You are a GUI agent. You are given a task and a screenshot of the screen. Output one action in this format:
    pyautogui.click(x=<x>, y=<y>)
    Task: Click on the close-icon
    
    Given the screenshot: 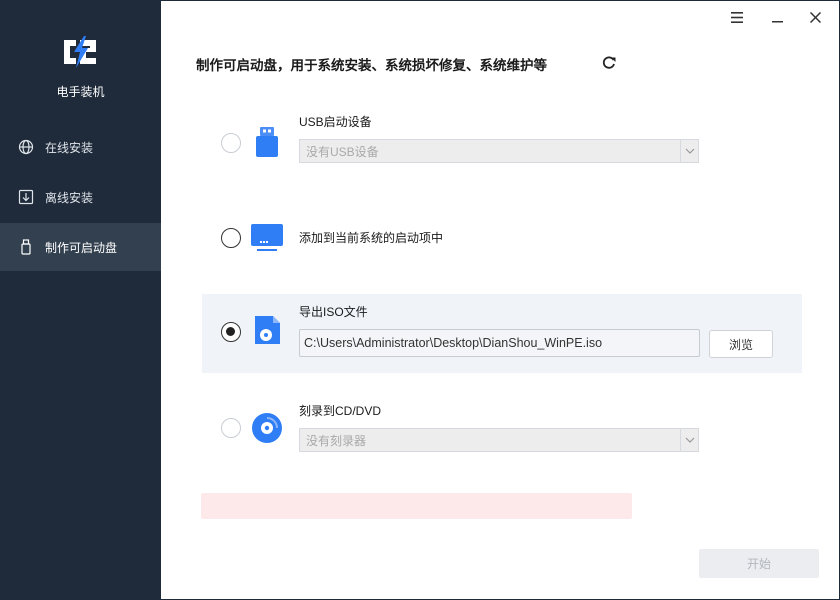 What is the action you would take?
    pyautogui.click(x=815, y=17)
    